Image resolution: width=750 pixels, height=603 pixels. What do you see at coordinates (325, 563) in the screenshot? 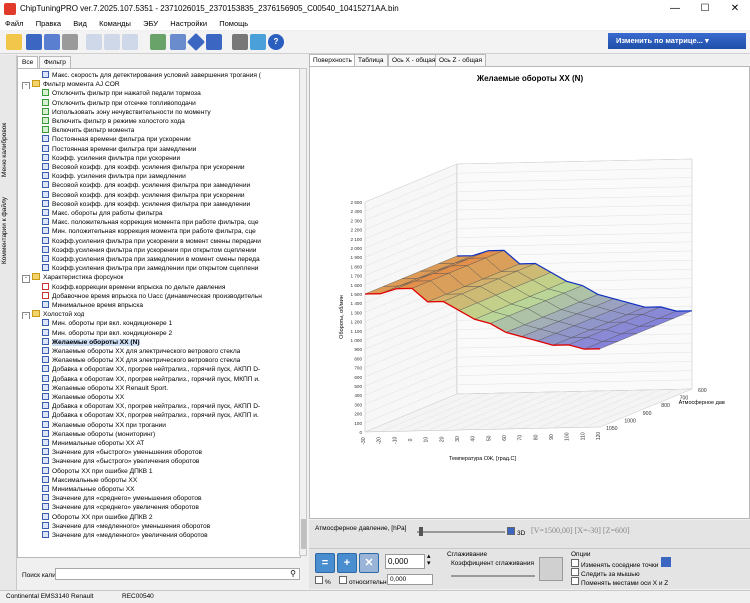
I see `equals-button: =` at bounding box center [325, 563].